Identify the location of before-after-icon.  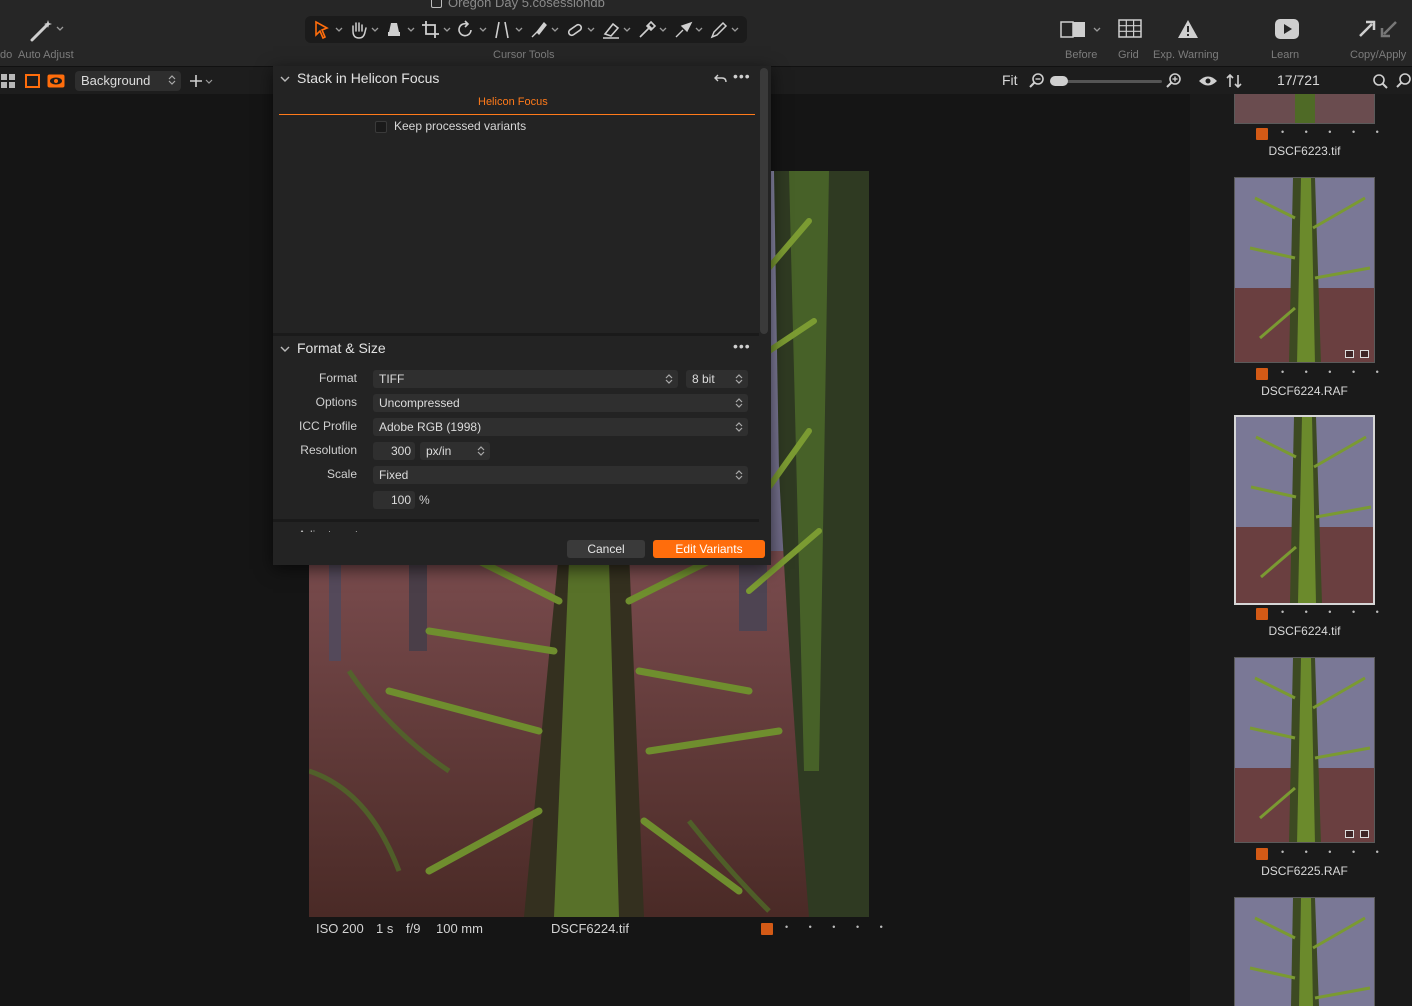
(1082, 30).